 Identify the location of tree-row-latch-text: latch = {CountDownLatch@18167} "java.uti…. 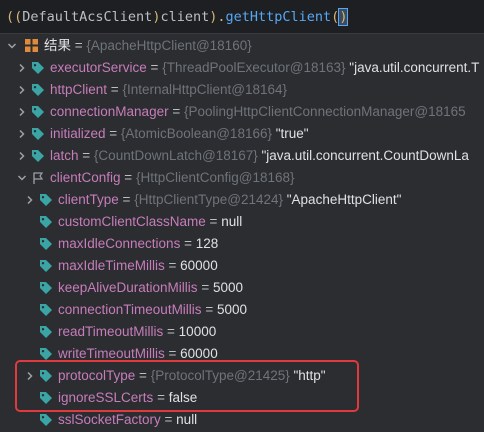
(259, 156).